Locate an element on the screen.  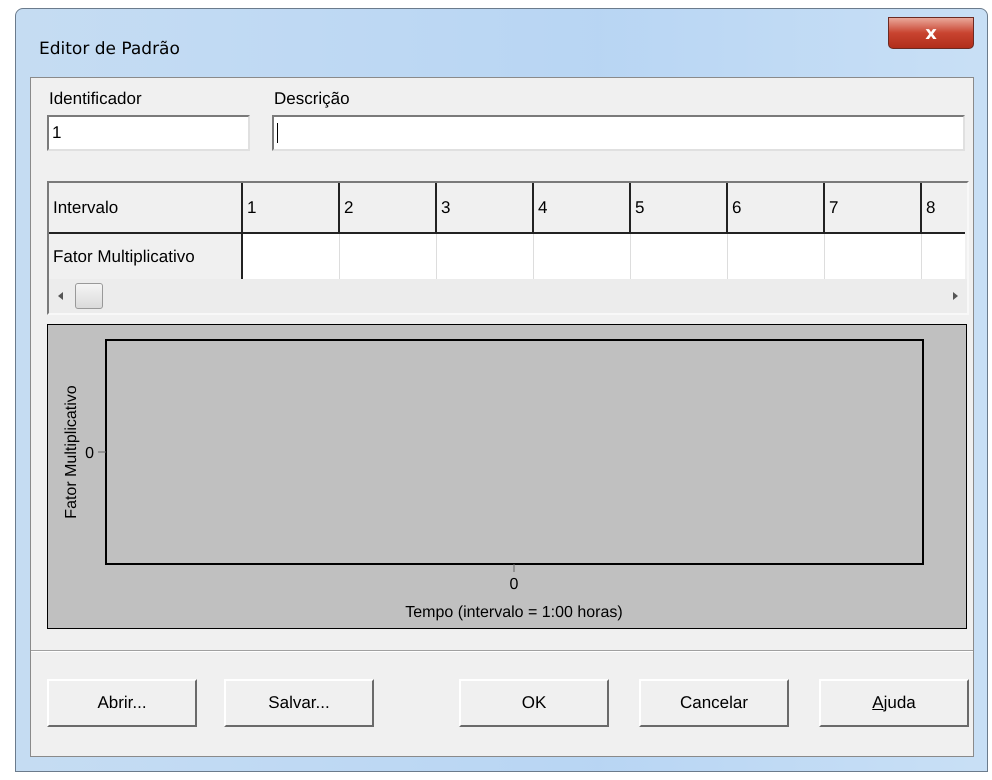
axis-label: Tempo (intervalo = 1:00 horas) is located at coordinates (514, 612).